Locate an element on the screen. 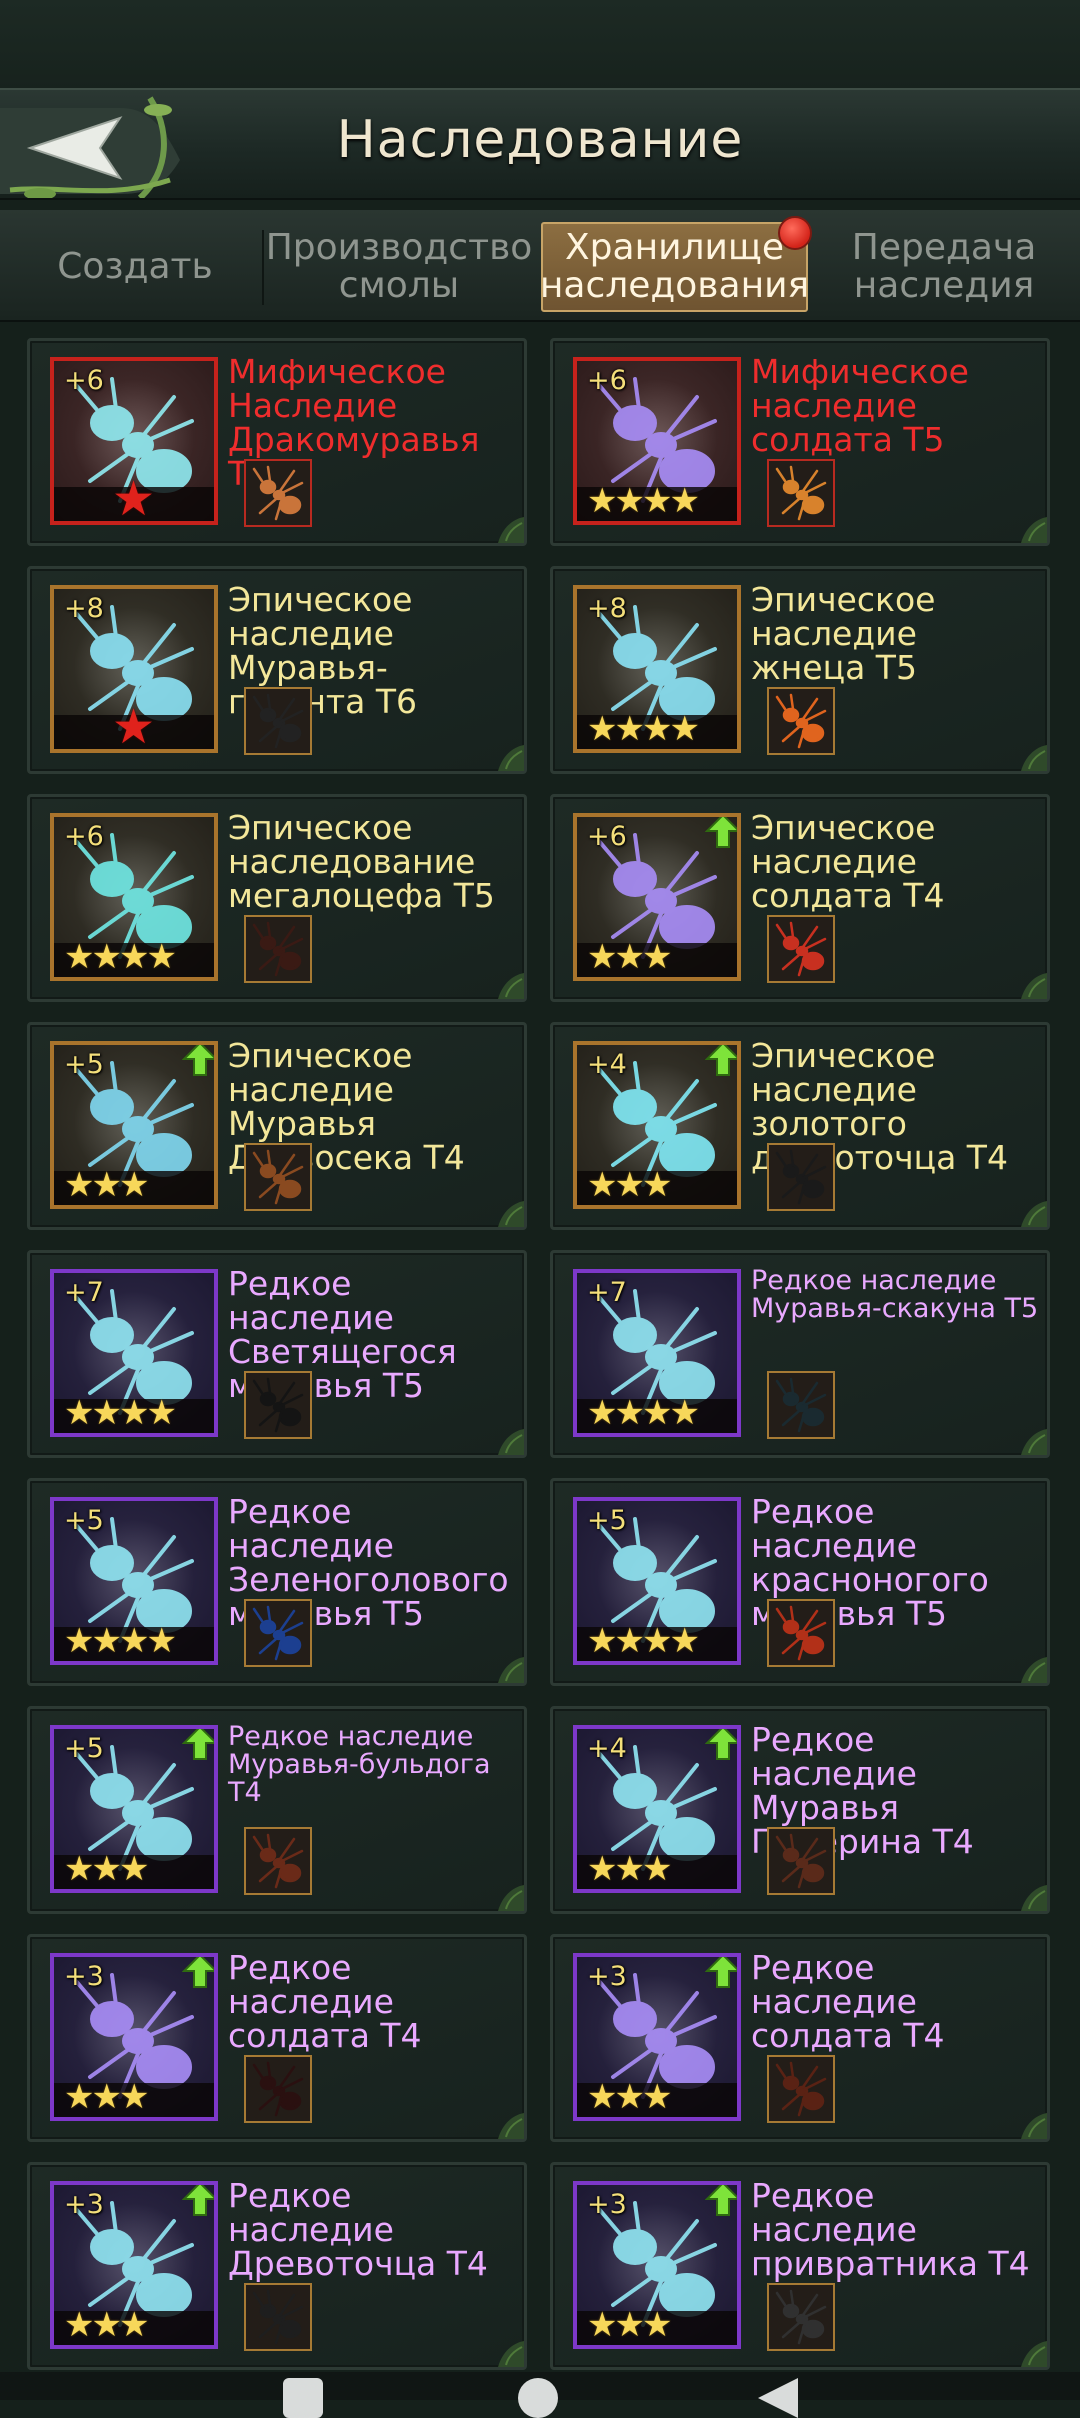  notification-badge is located at coordinates (795, 233).